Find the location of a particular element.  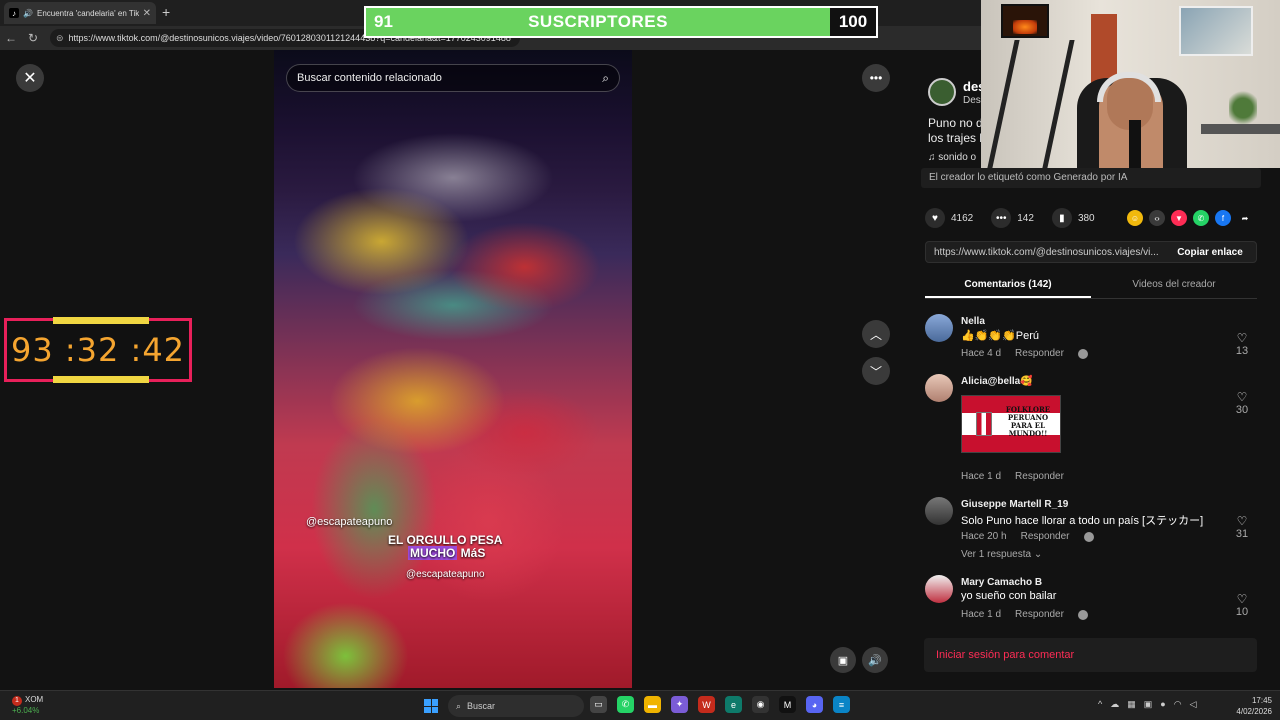

next-video-button: ﹀ is located at coordinates (876, 371).